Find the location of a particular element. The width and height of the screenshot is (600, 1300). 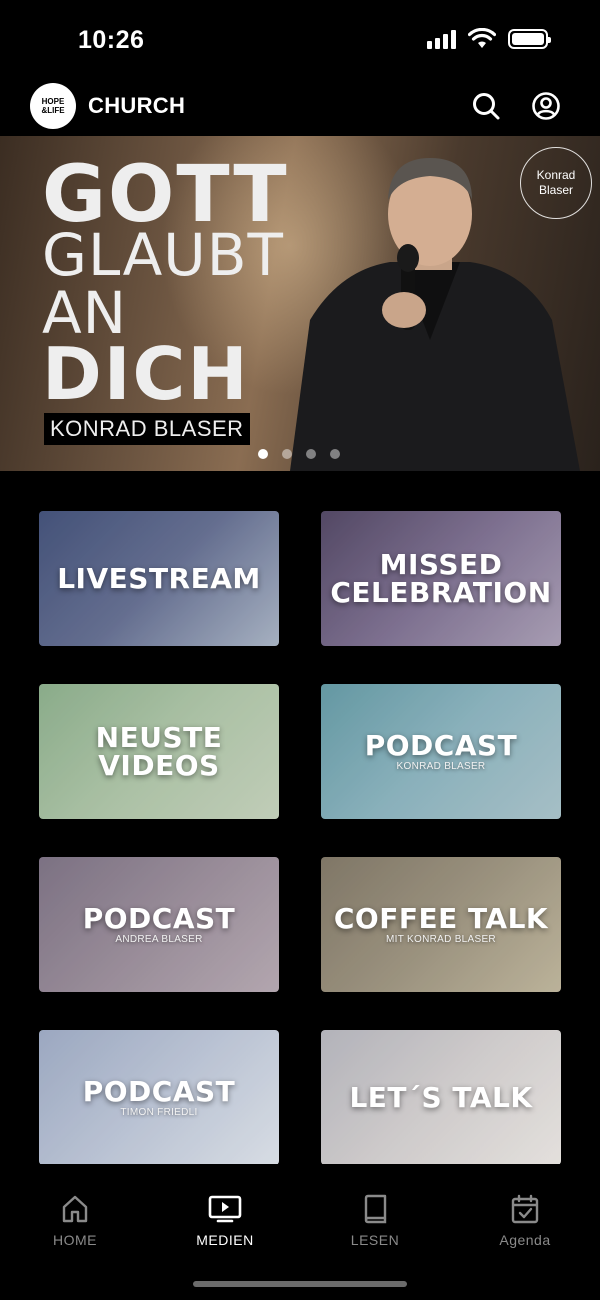

calendar-check-icon is located at coordinates (525, 1209).